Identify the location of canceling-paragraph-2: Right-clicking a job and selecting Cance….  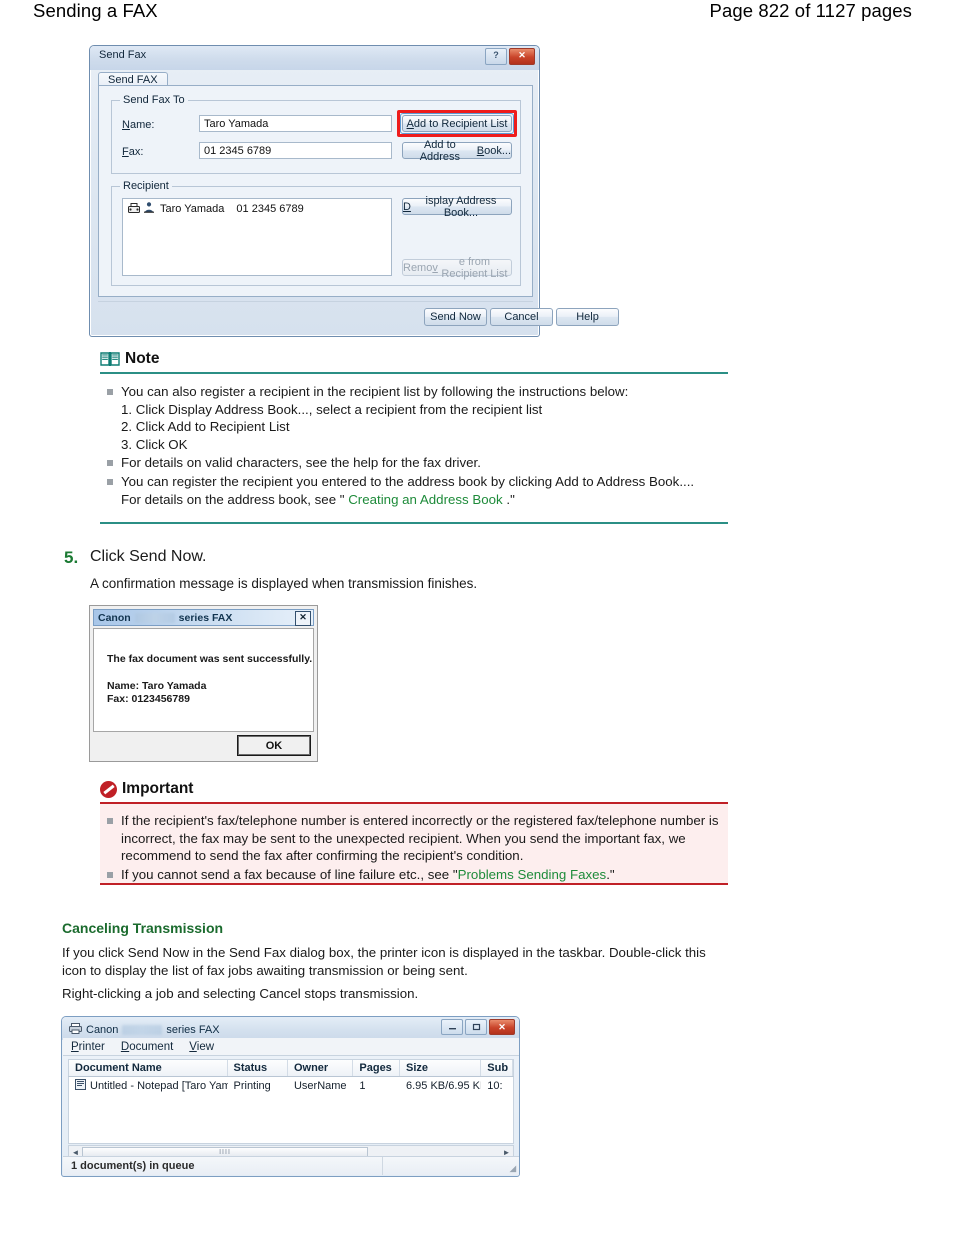
(240, 993).